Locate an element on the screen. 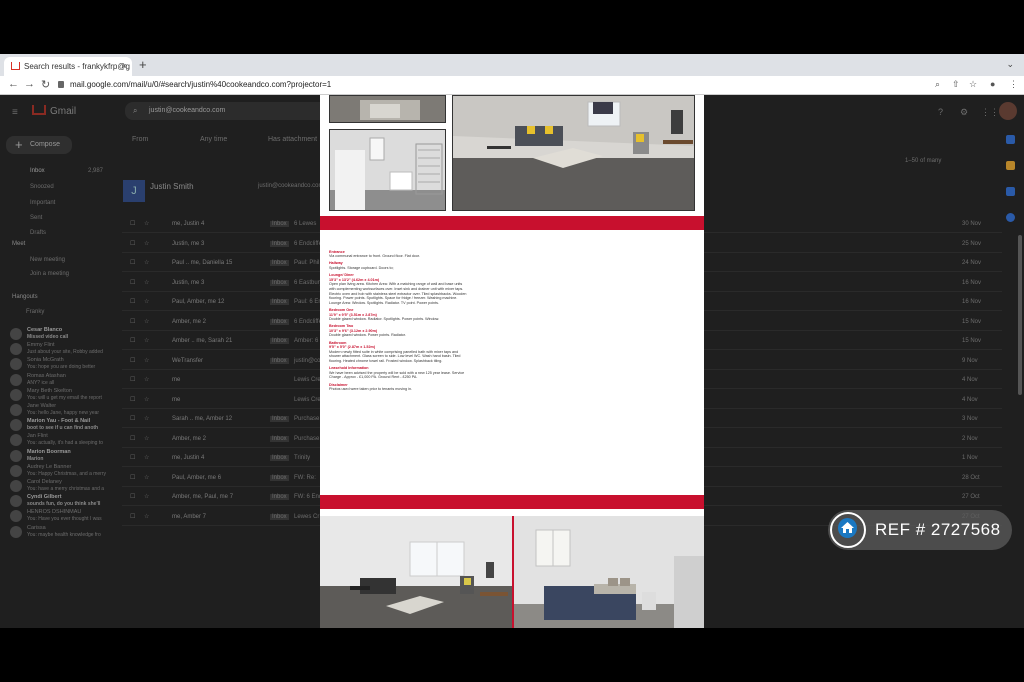 This screenshot has height=682, width=1024. row-date: 1 Nov is located at coordinates (970, 458).